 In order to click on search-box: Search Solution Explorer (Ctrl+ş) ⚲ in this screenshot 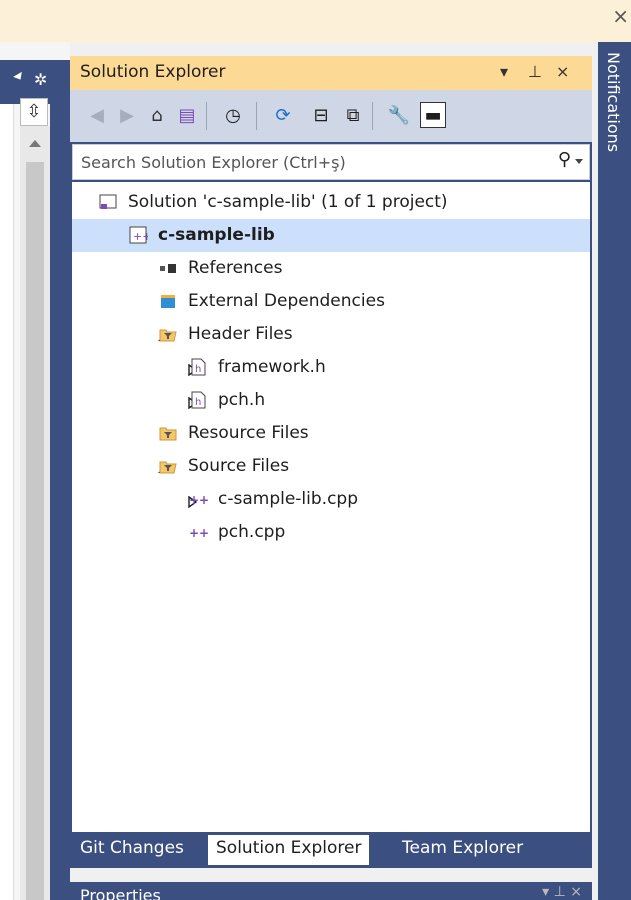, I will do `click(331, 162)`.